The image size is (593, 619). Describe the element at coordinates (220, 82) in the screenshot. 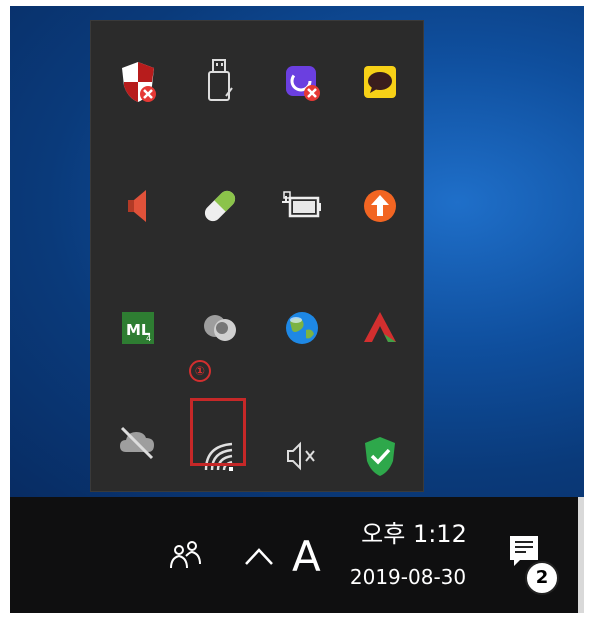

I see `usb-safely-remove-icon` at that location.